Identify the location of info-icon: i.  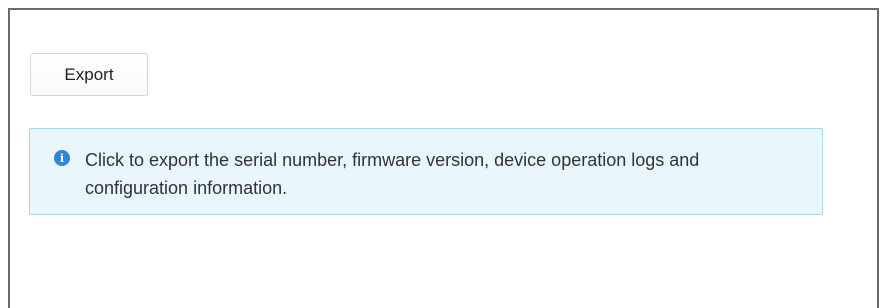
(62, 158).